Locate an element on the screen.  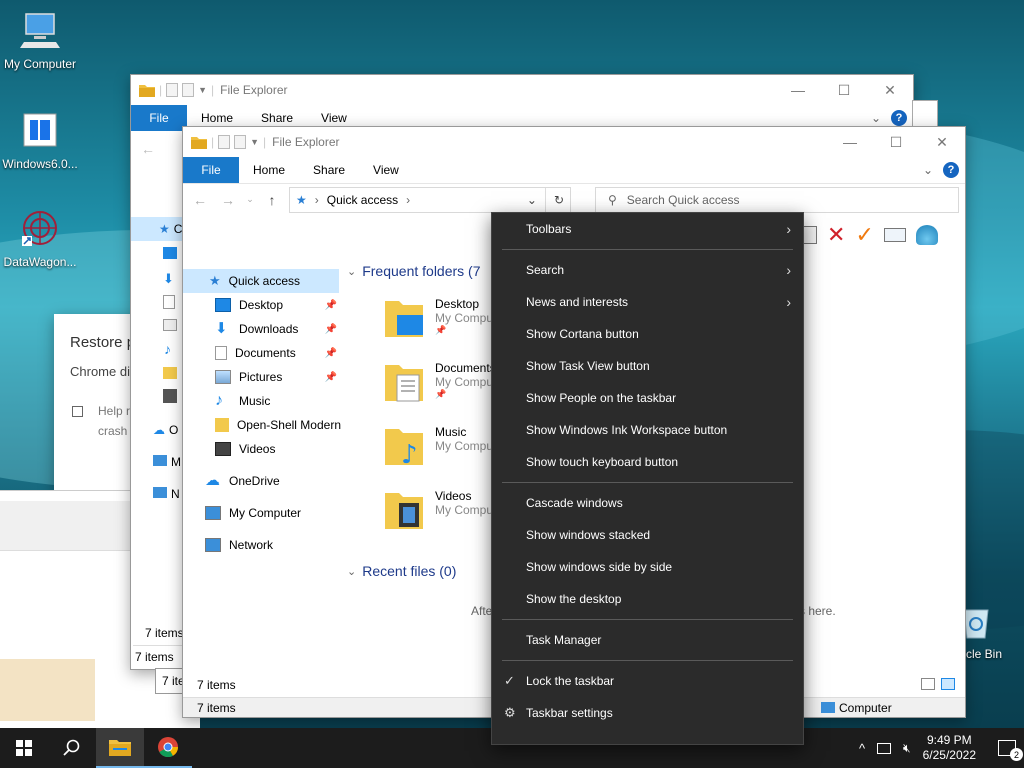
recent-files-header: ⌄ Recent files (0) is located at coordinates (401, 571).